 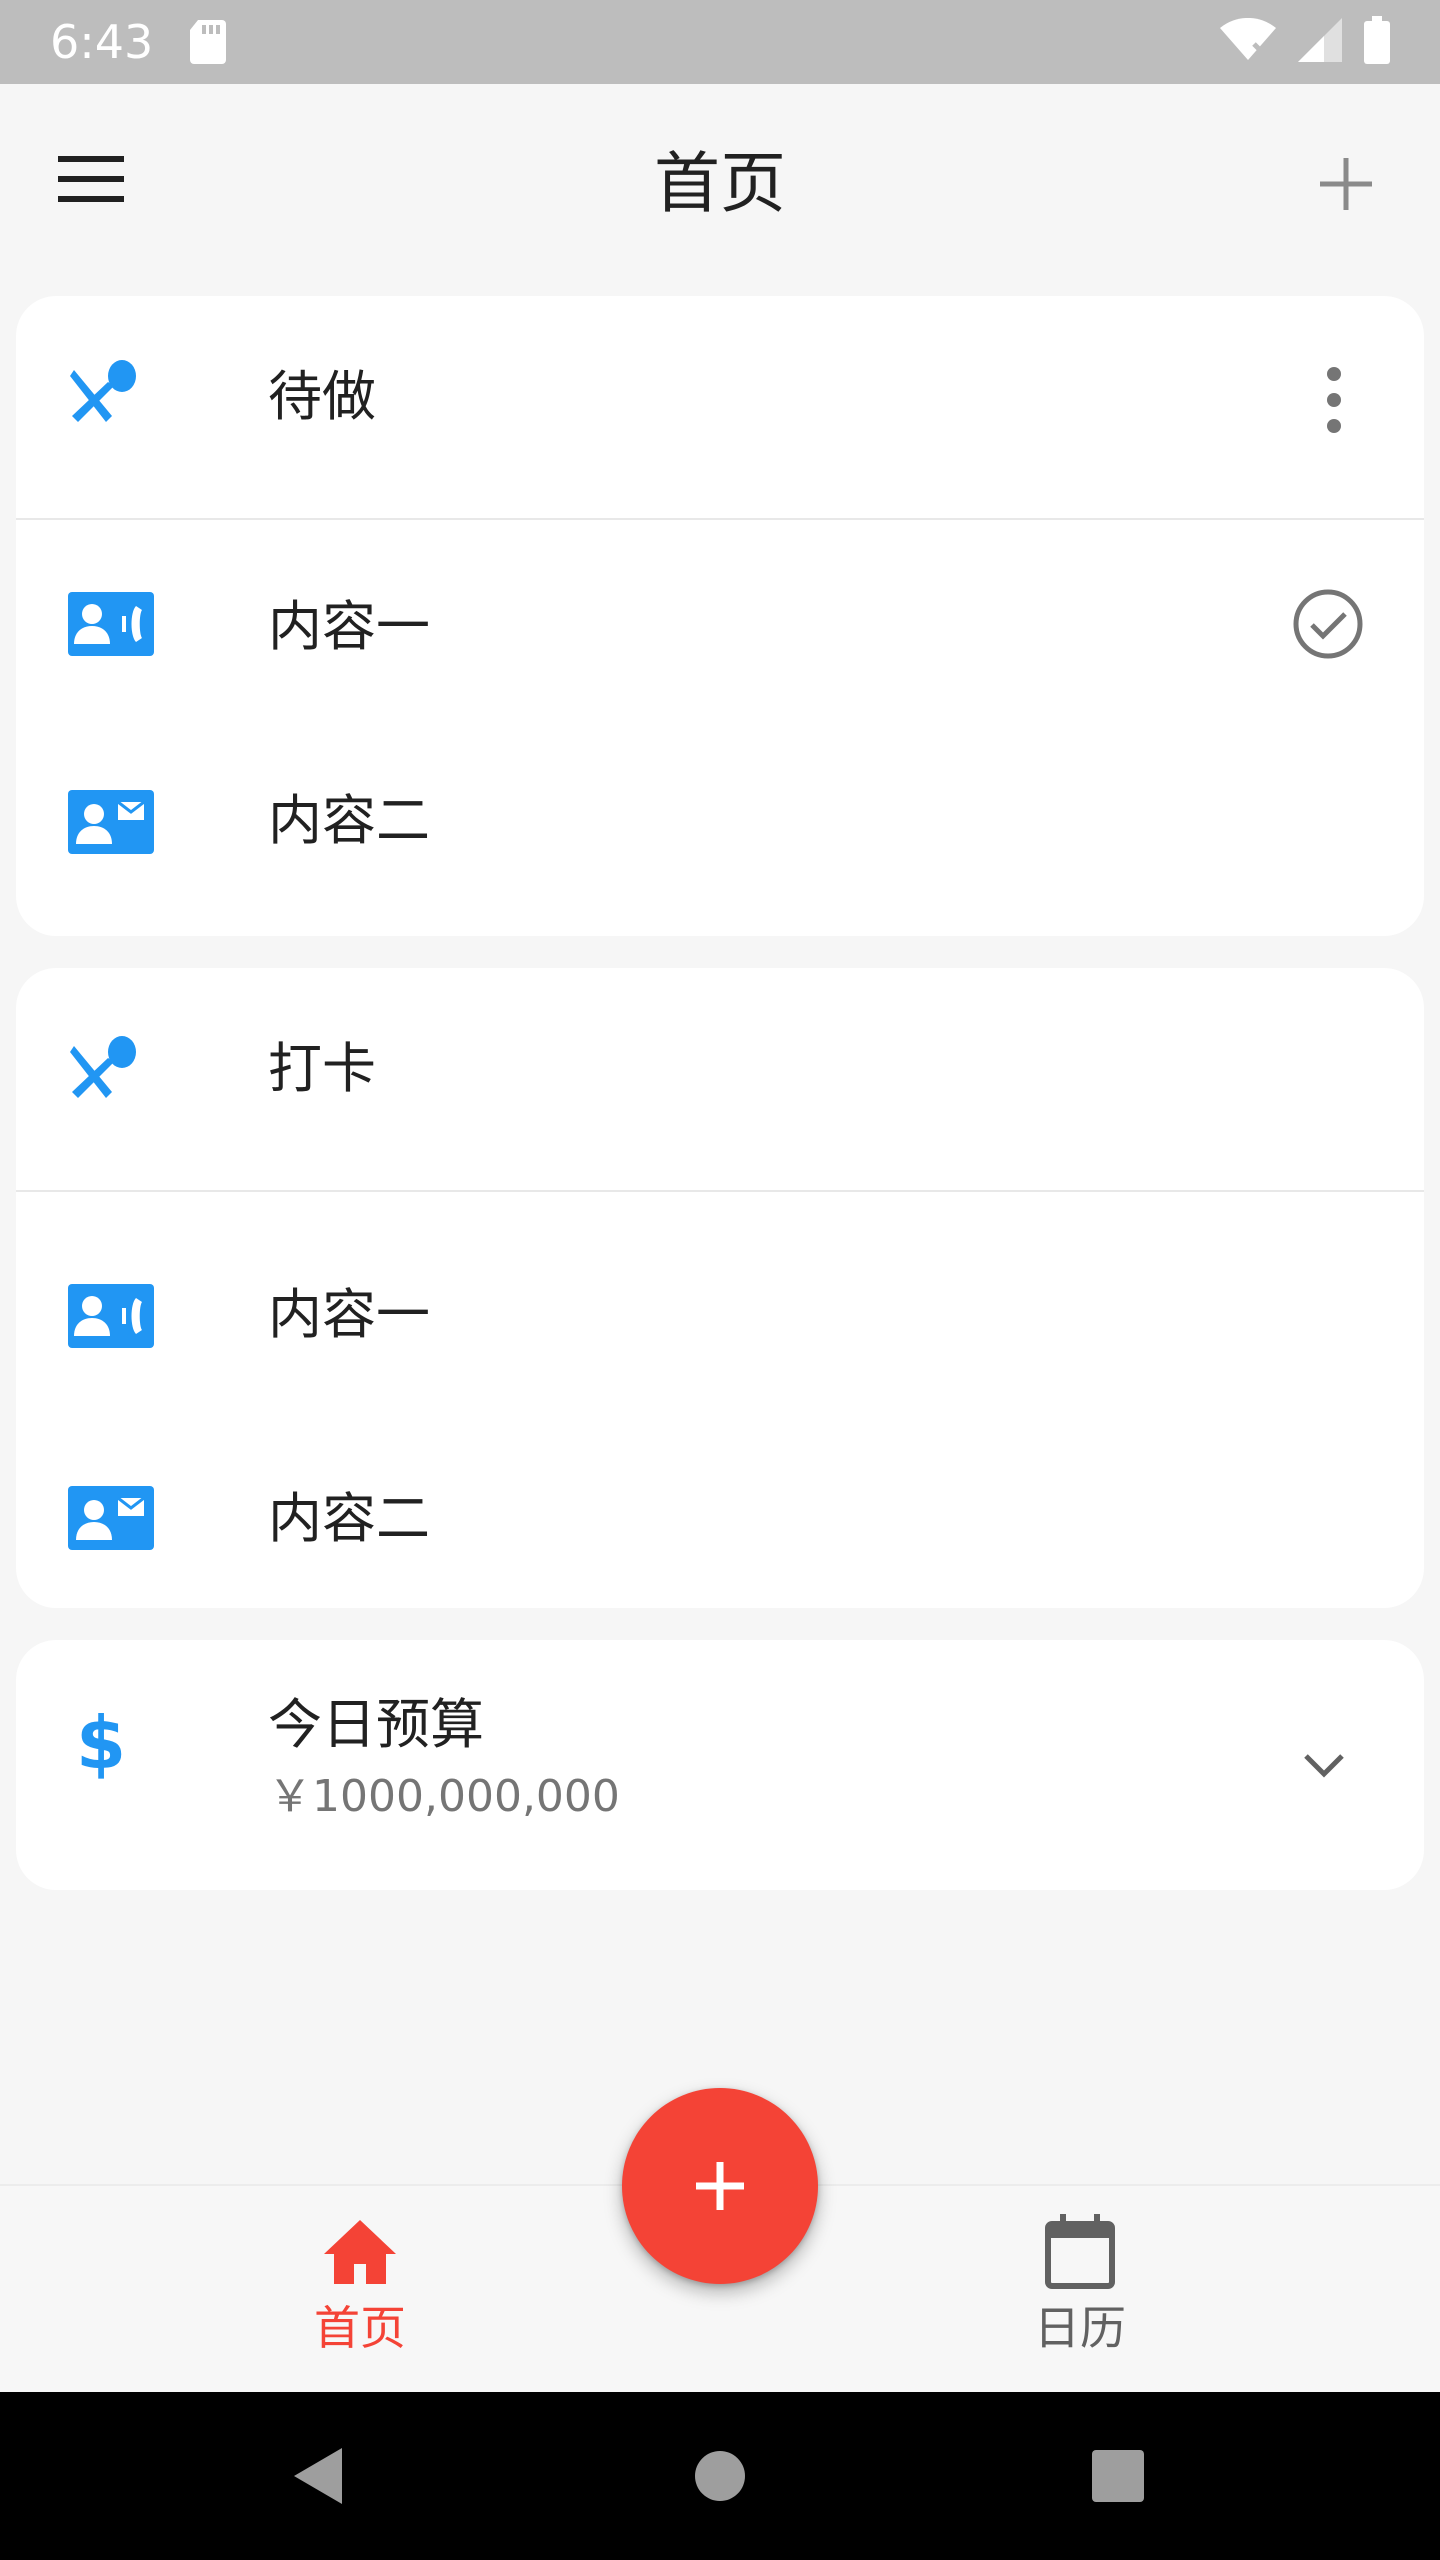 I want to click on status-icons, so click(x=1305, y=42).